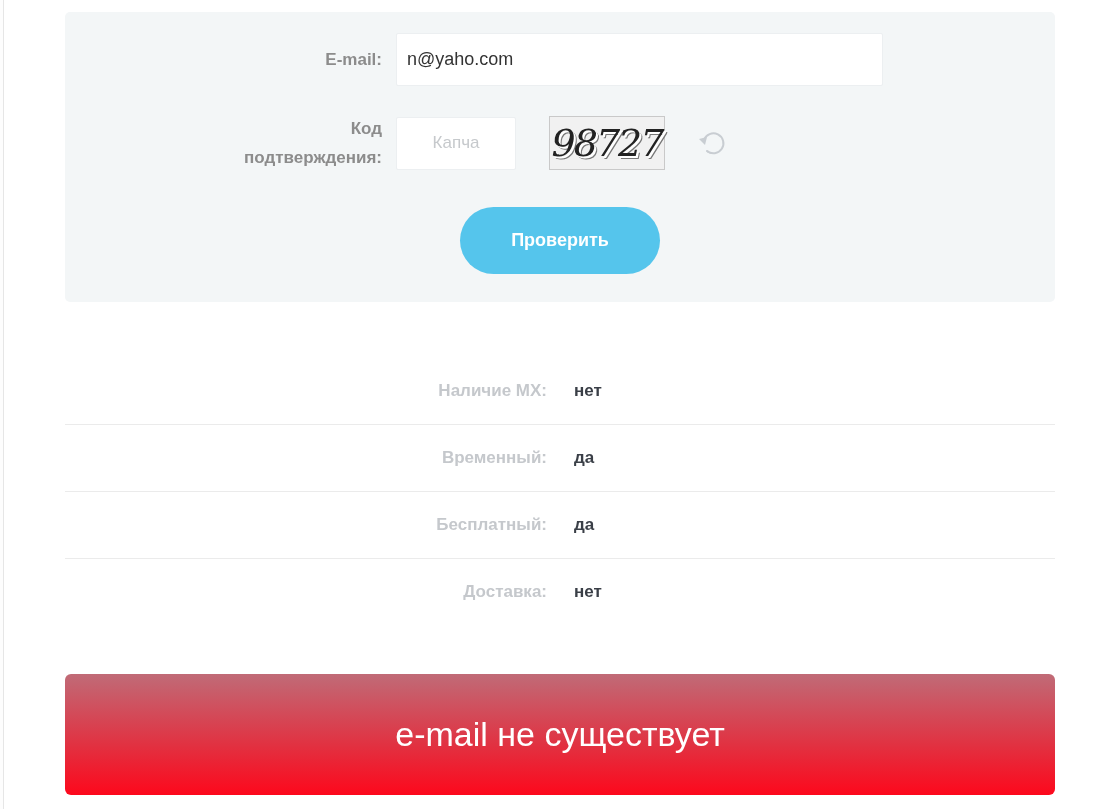 This screenshot has width=1114, height=809. Describe the element at coordinates (353, 60) in the screenshot. I see `field-label: E-mail:` at that location.